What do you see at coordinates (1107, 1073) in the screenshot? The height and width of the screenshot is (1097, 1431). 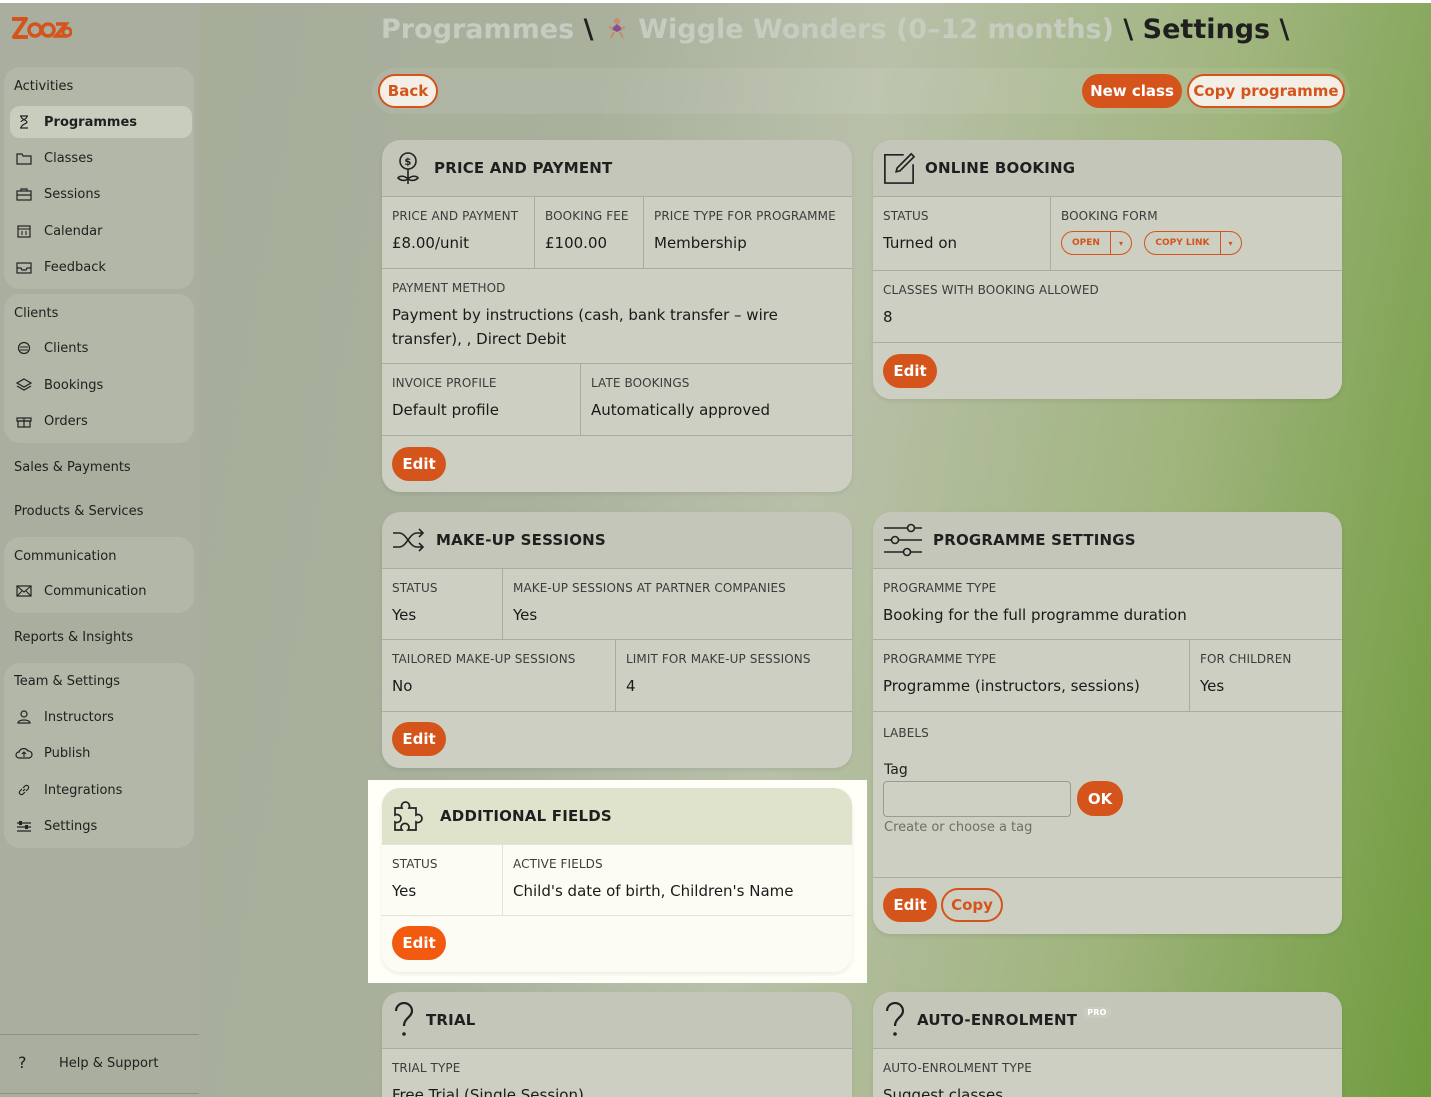 I see `auto-type-cell: AUTO-ENROLMENT TYPE Suggest classes` at bounding box center [1107, 1073].